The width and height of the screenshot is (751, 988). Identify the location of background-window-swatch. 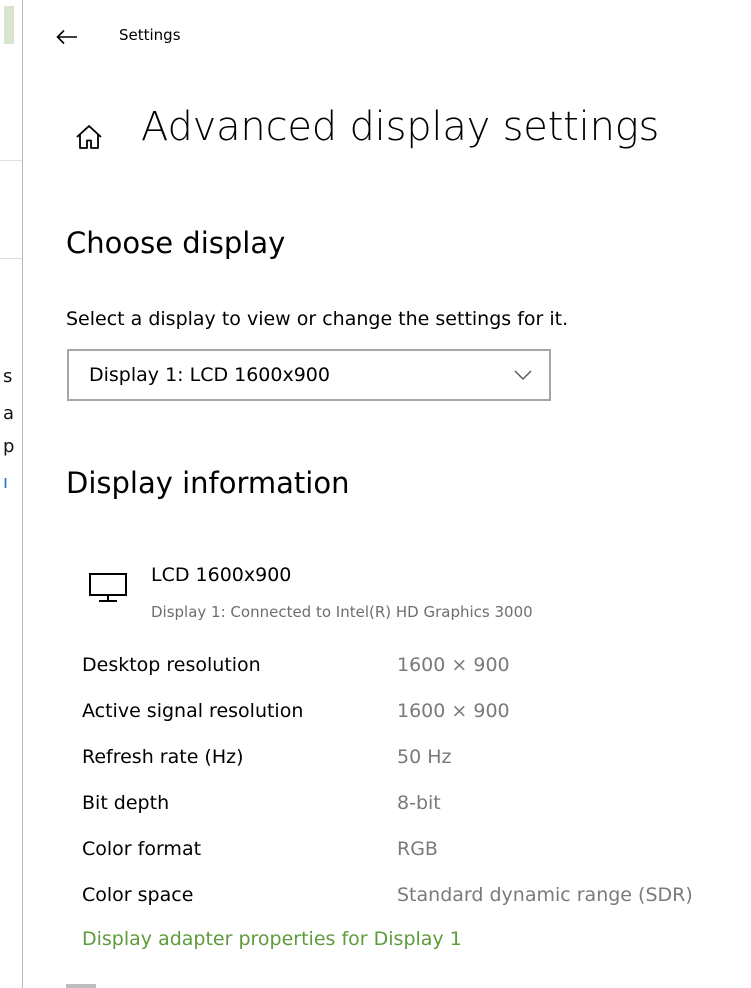
(9, 25).